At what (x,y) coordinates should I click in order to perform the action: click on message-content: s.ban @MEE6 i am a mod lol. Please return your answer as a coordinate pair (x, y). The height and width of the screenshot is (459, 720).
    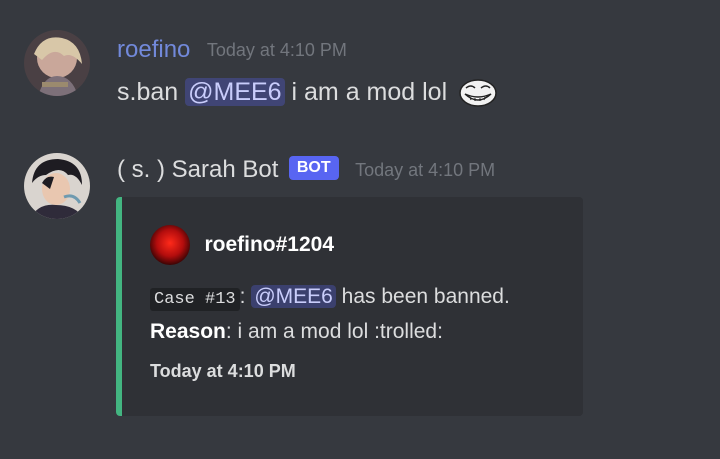
    Looking at the image, I should click on (307, 93).